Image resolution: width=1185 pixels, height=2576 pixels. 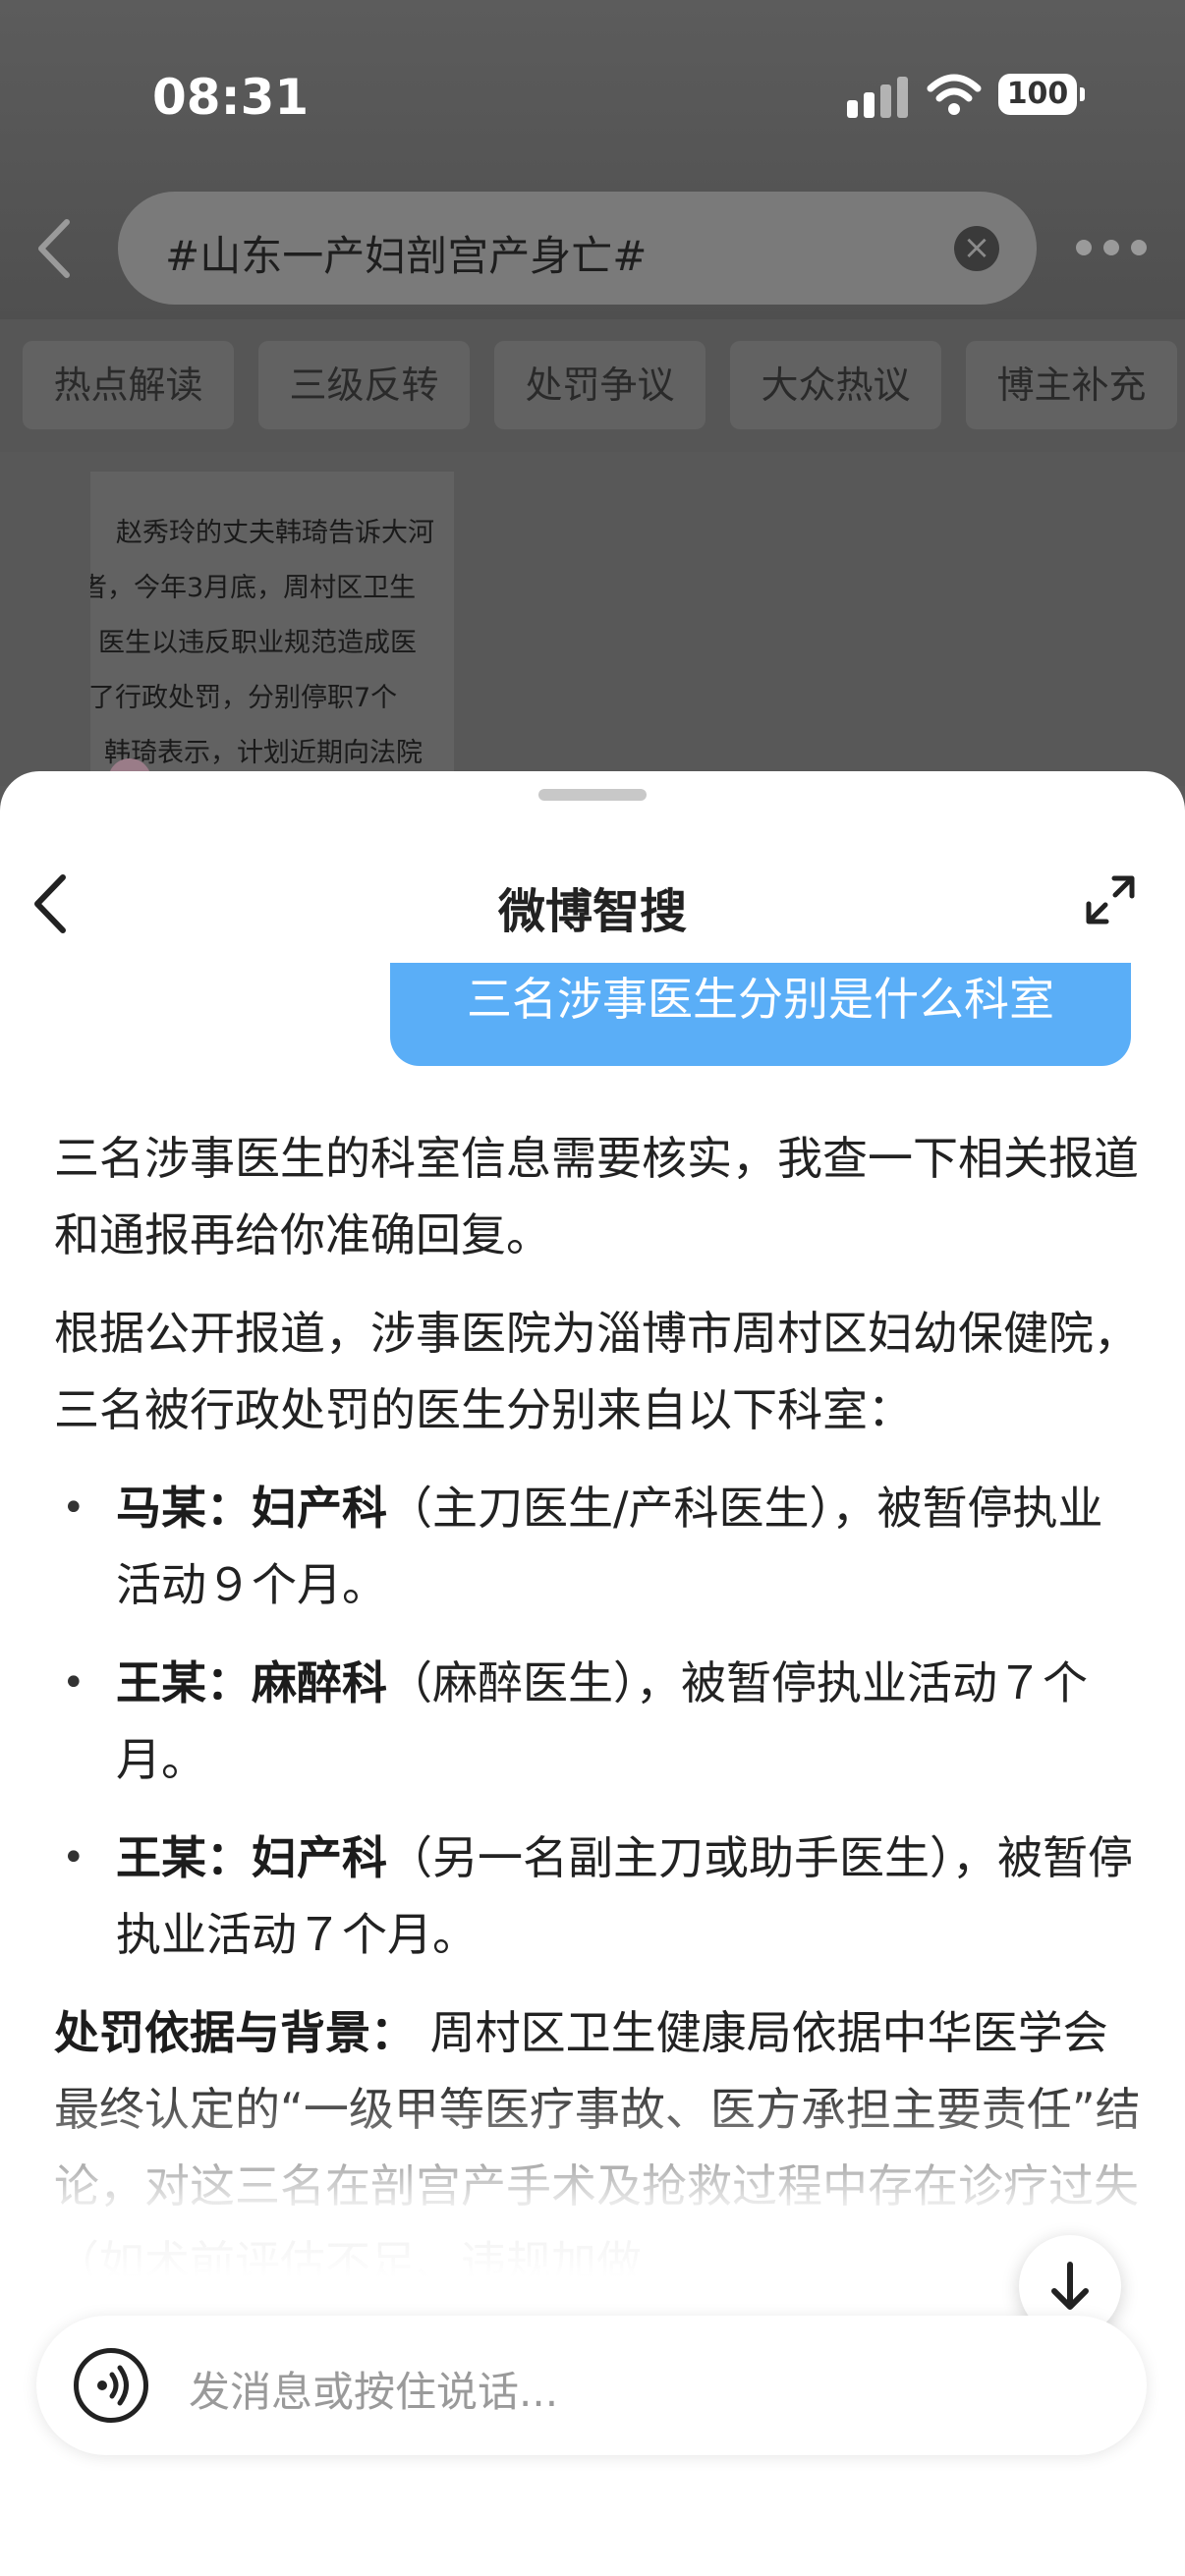 What do you see at coordinates (235, 2032) in the screenshot?
I see `section-heading: 处罚依据与背景：` at bounding box center [235, 2032].